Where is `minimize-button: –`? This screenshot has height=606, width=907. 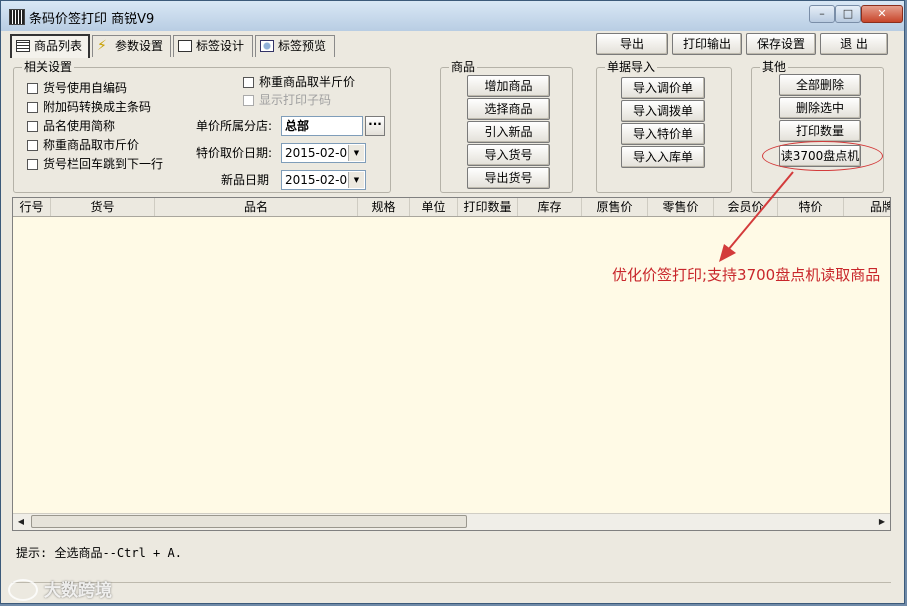
minimize-button: – is located at coordinates (822, 14).